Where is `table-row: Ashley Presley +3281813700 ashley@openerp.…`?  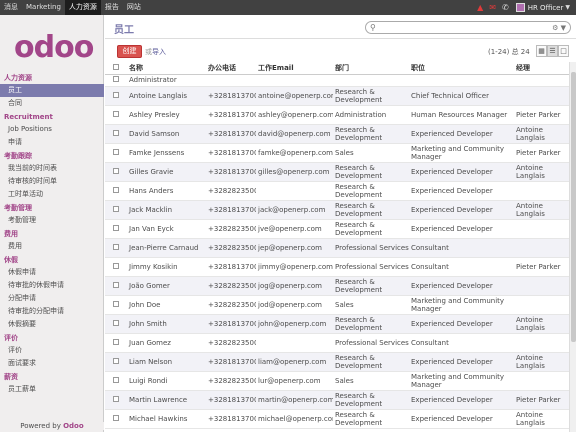
table-row: Ashley Presley +3281813700 ashley@openerp.… is located at coordinates (337, 115).